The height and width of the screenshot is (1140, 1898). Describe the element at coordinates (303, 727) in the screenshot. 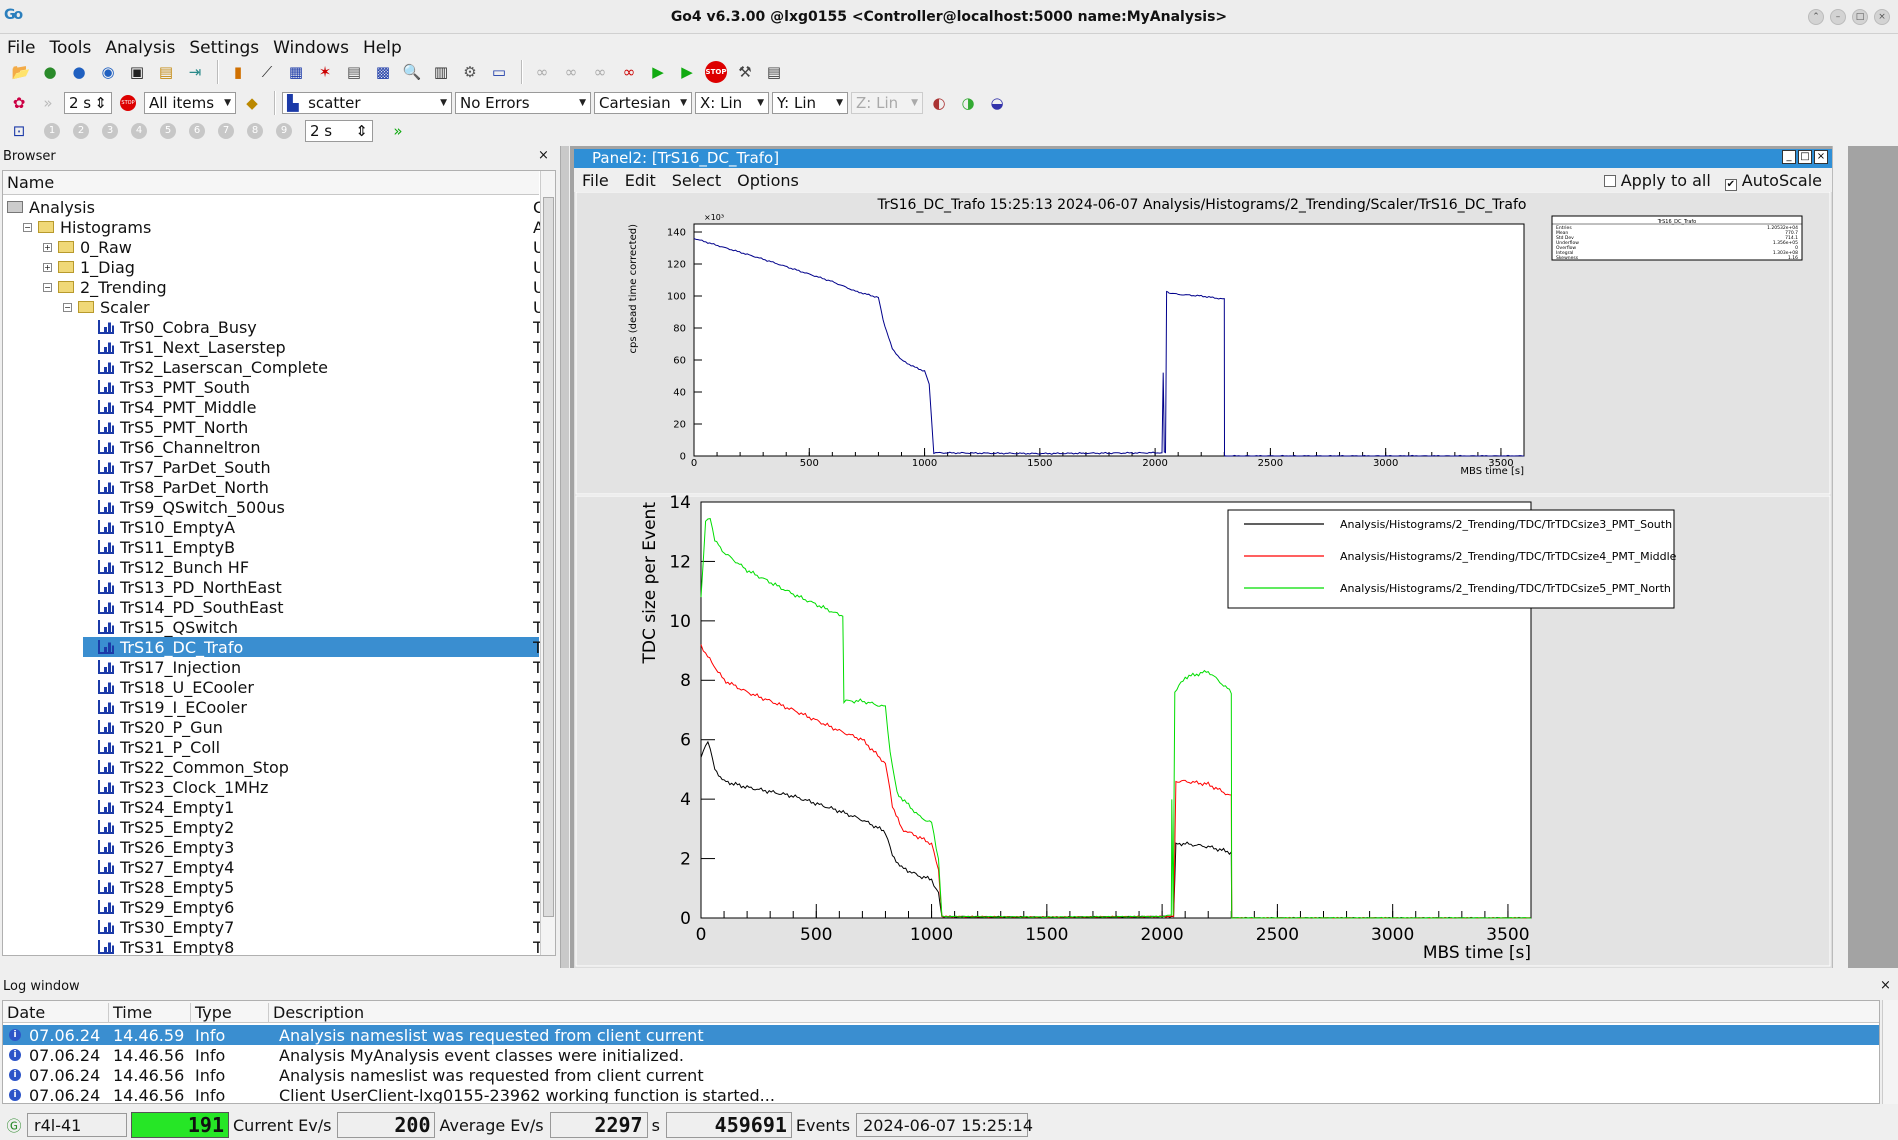

I see `tree-row: TrS20_P_Gun` at that location.